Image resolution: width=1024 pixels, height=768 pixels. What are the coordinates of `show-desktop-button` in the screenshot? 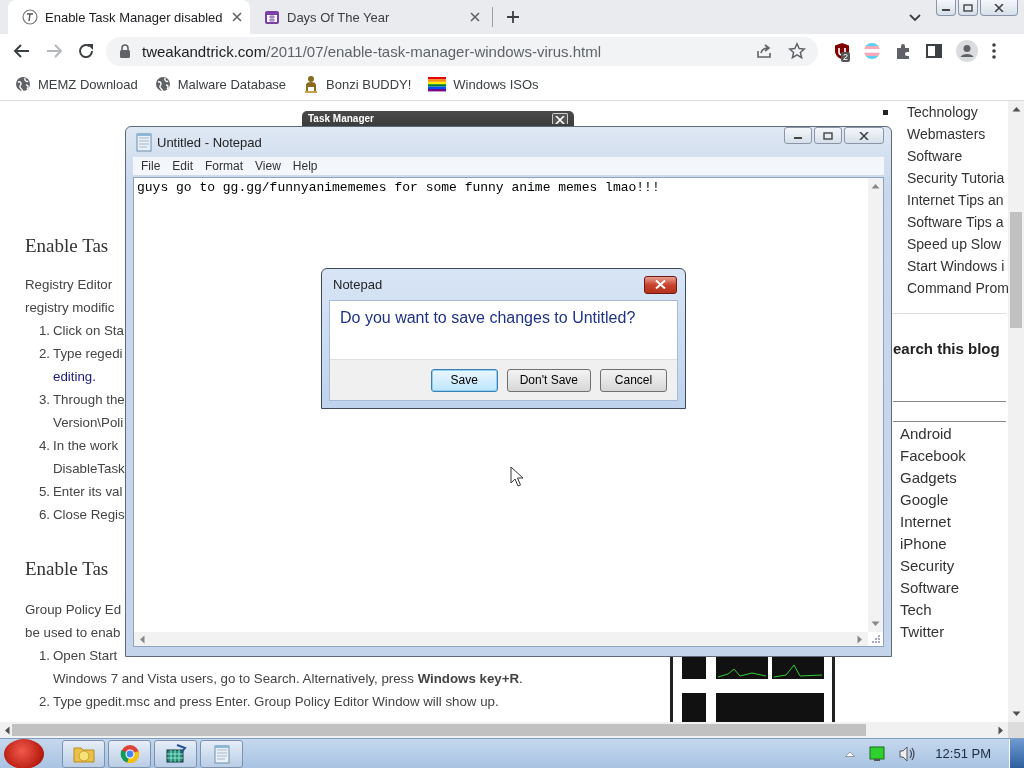 It's located at (1016, 753).